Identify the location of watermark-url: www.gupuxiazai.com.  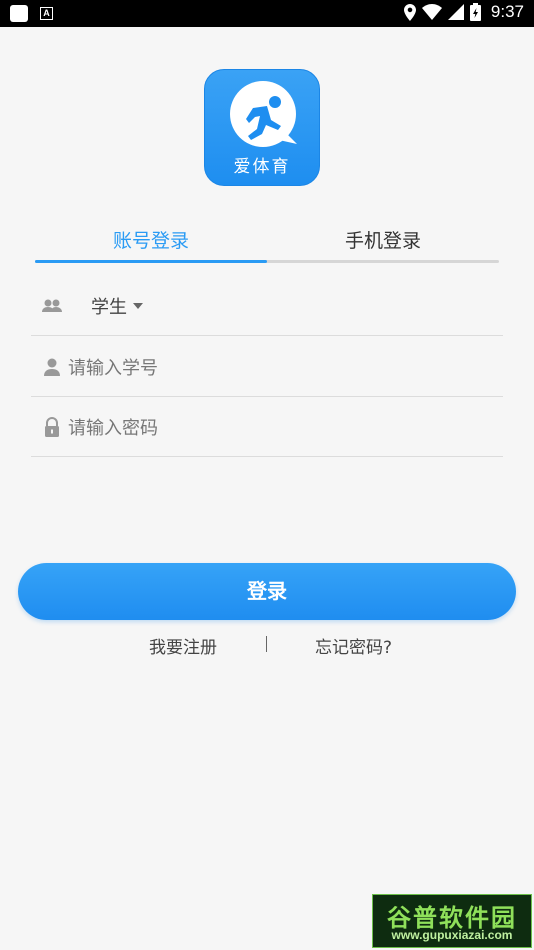
(452, 935).